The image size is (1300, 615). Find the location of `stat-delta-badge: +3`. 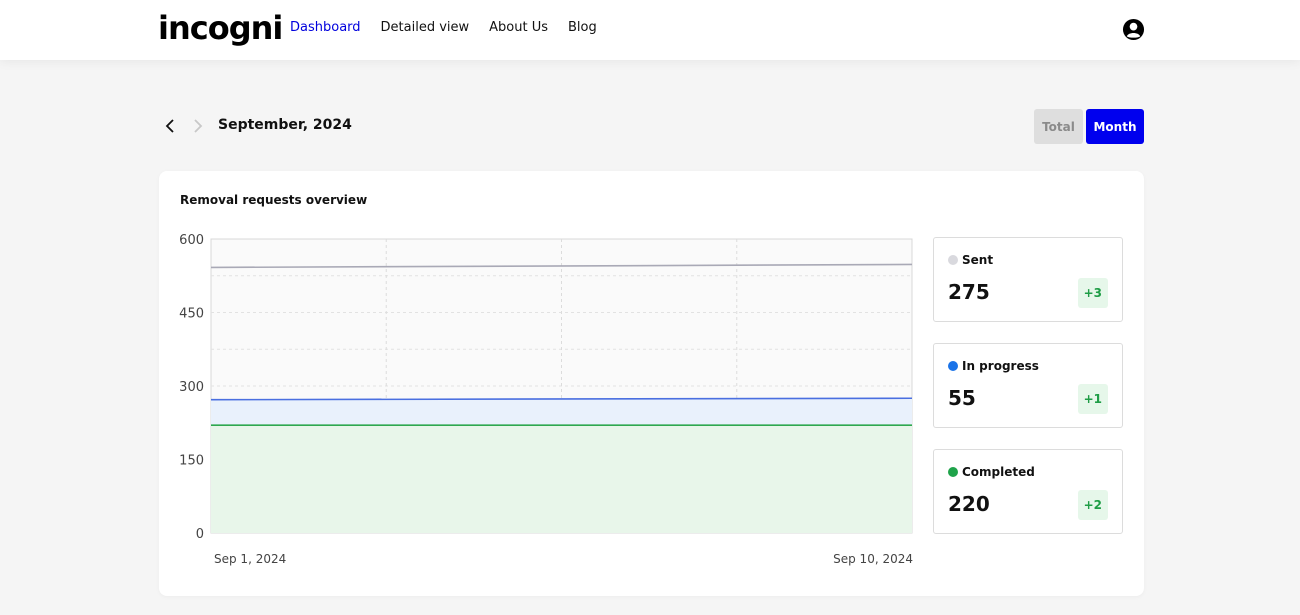

stat-delta-badge: +3 is located at coordinates (1092, 293).